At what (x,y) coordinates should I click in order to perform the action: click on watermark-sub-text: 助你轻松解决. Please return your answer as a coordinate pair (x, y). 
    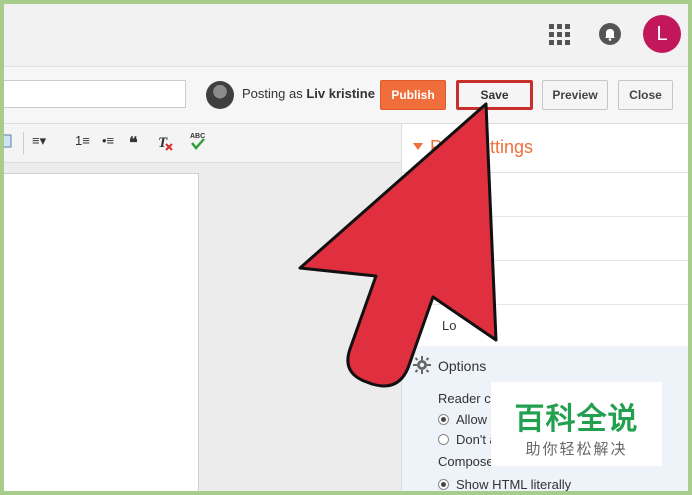
    Looking at the image, I should click on (576, 449).